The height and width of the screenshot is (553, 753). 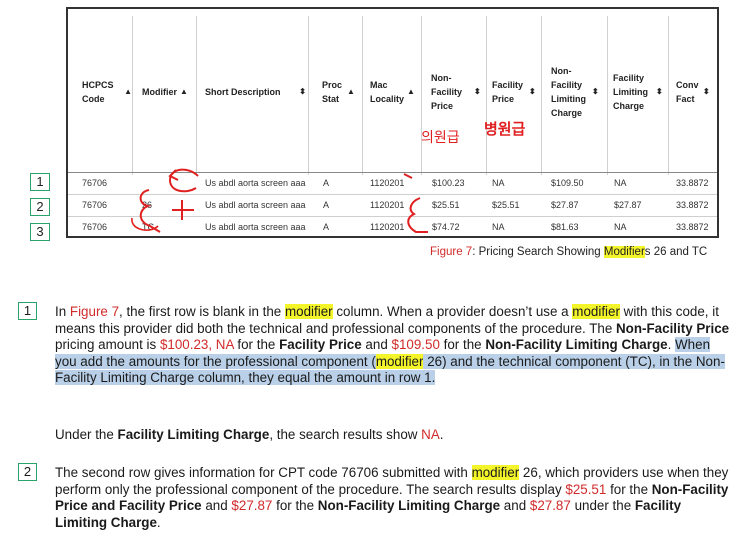 I want to click on caption-text: : Pricing Search Showing, so click(x=538, y=252).